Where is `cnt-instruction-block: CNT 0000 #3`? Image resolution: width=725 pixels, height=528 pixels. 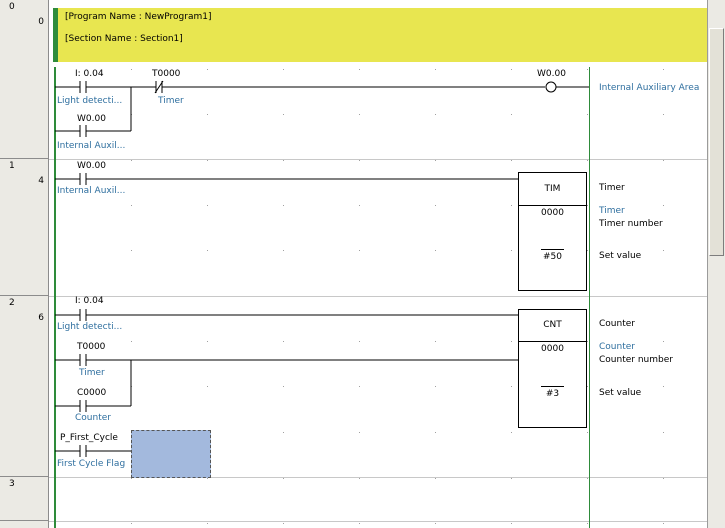
cnt-instruction-block: CNT 0000 #3 is located at coordinates (552, 368).